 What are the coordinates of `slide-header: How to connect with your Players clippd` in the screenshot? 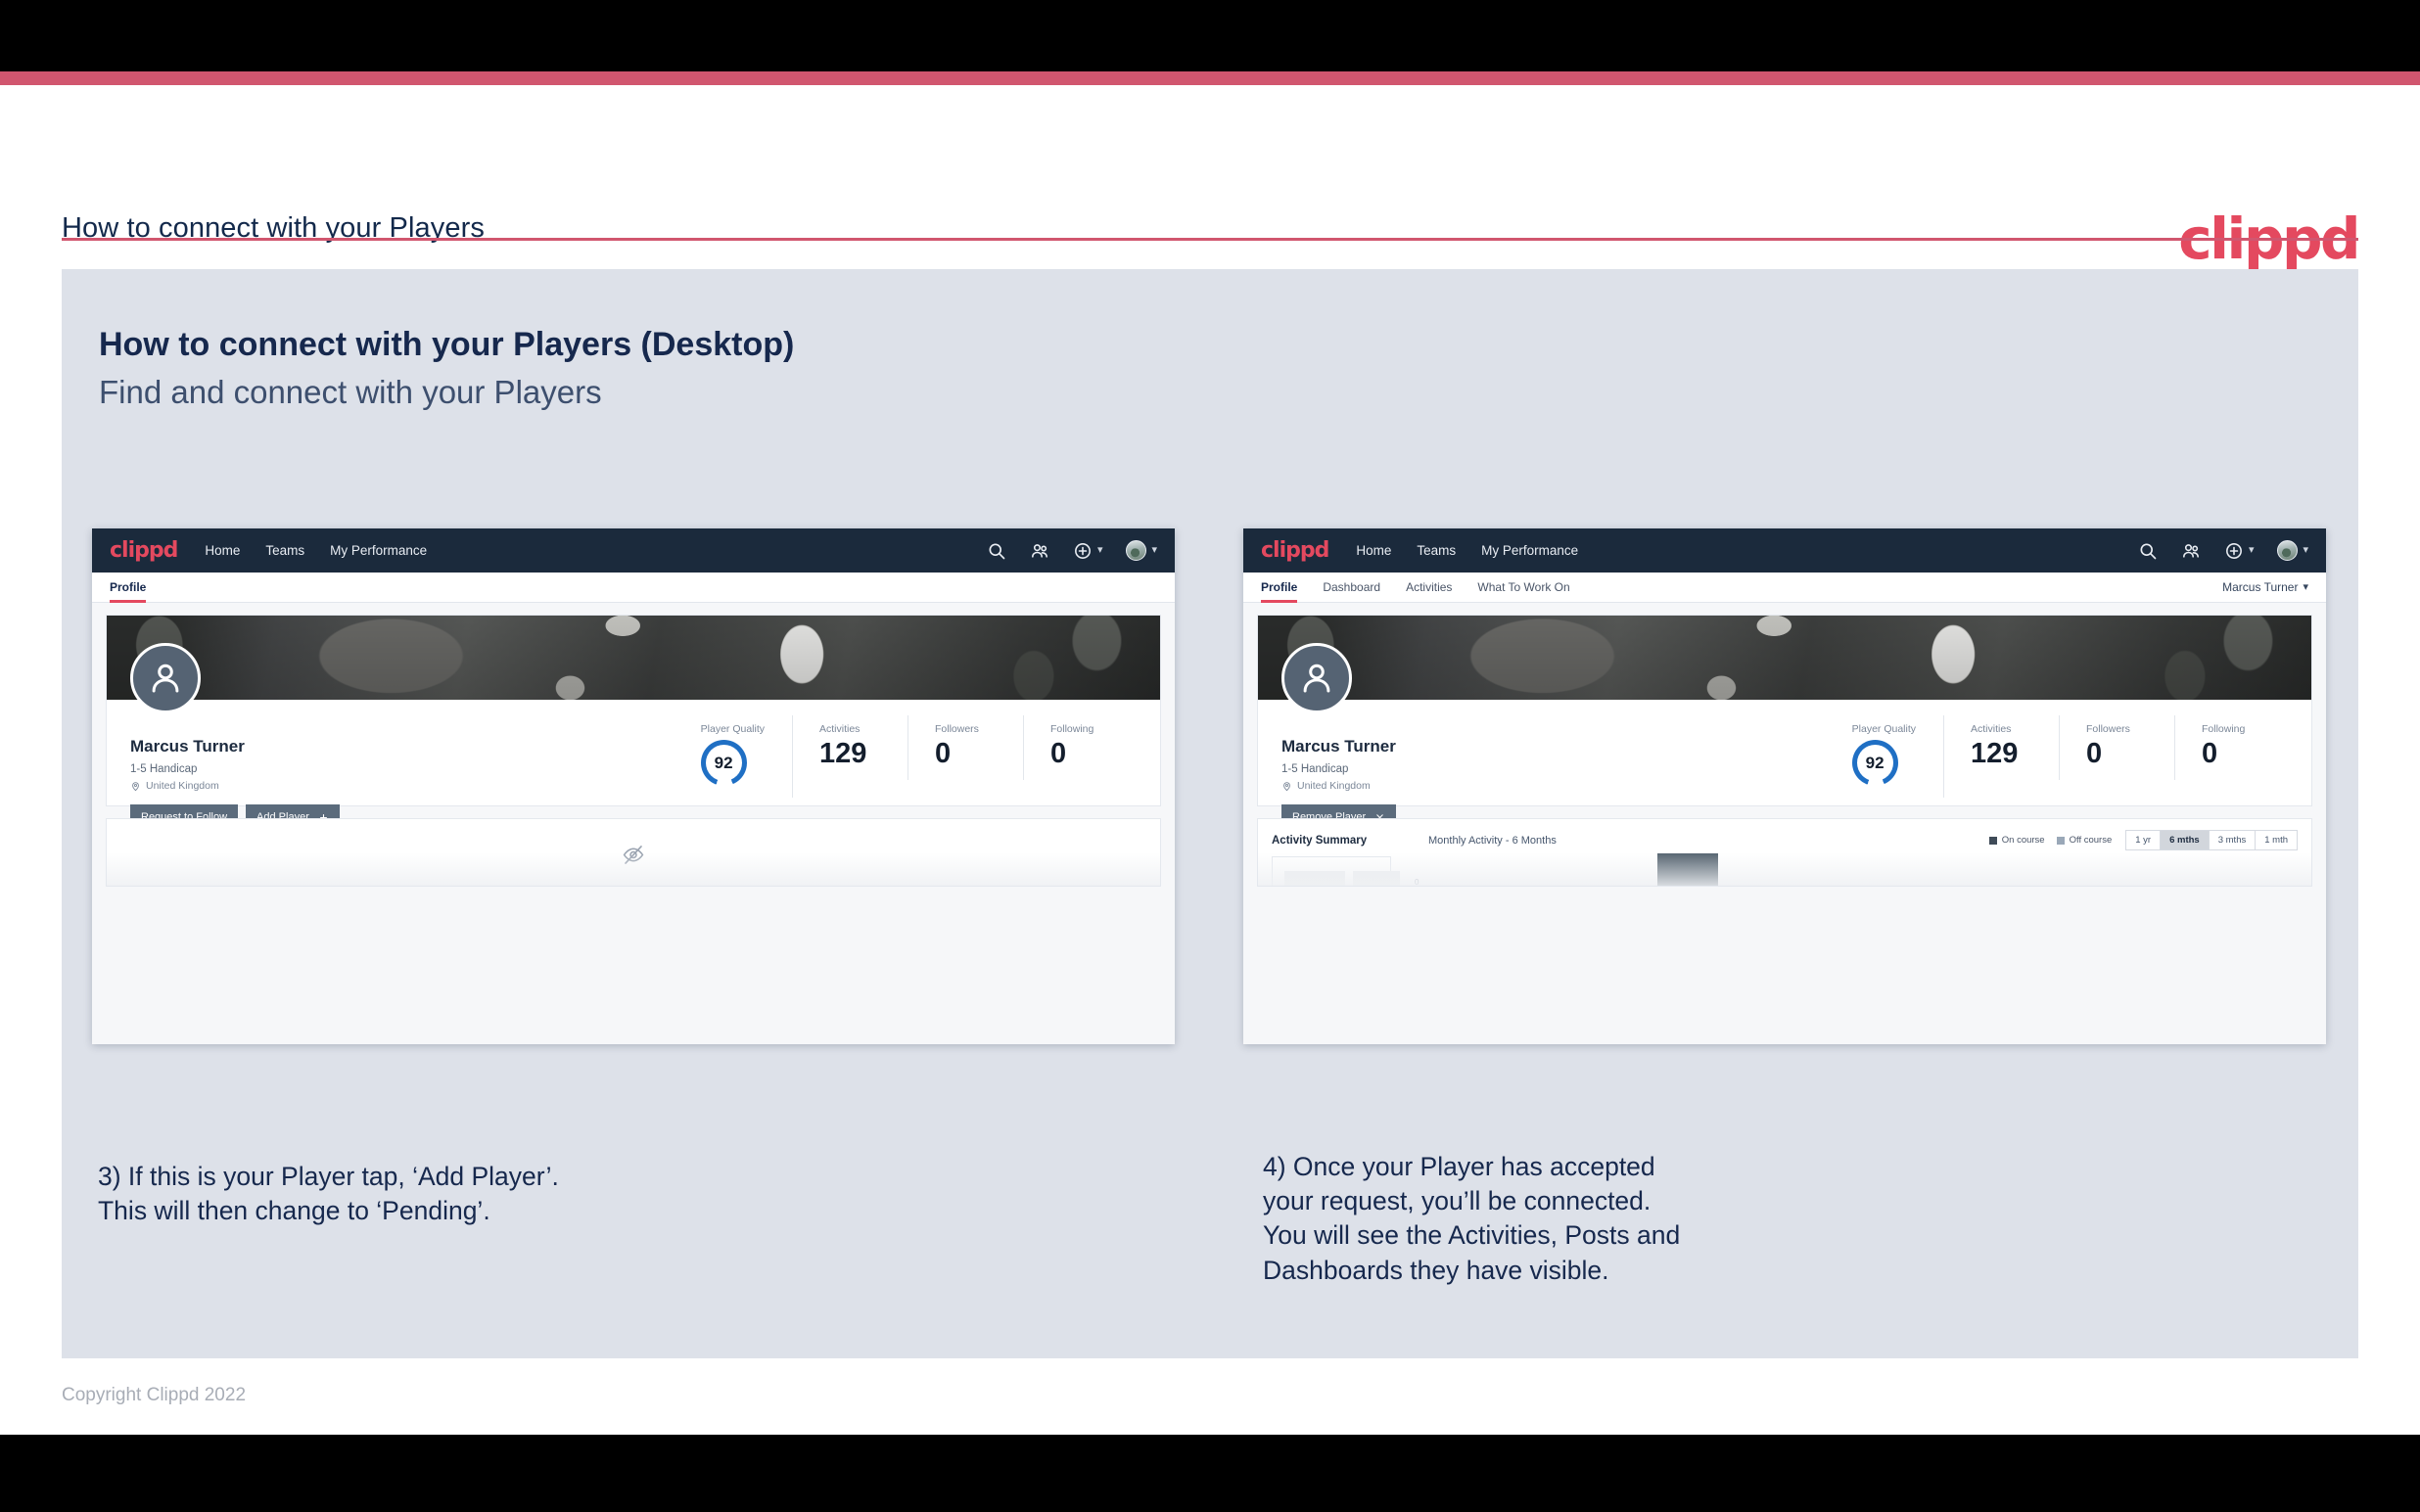 It's located at (1210, 176).